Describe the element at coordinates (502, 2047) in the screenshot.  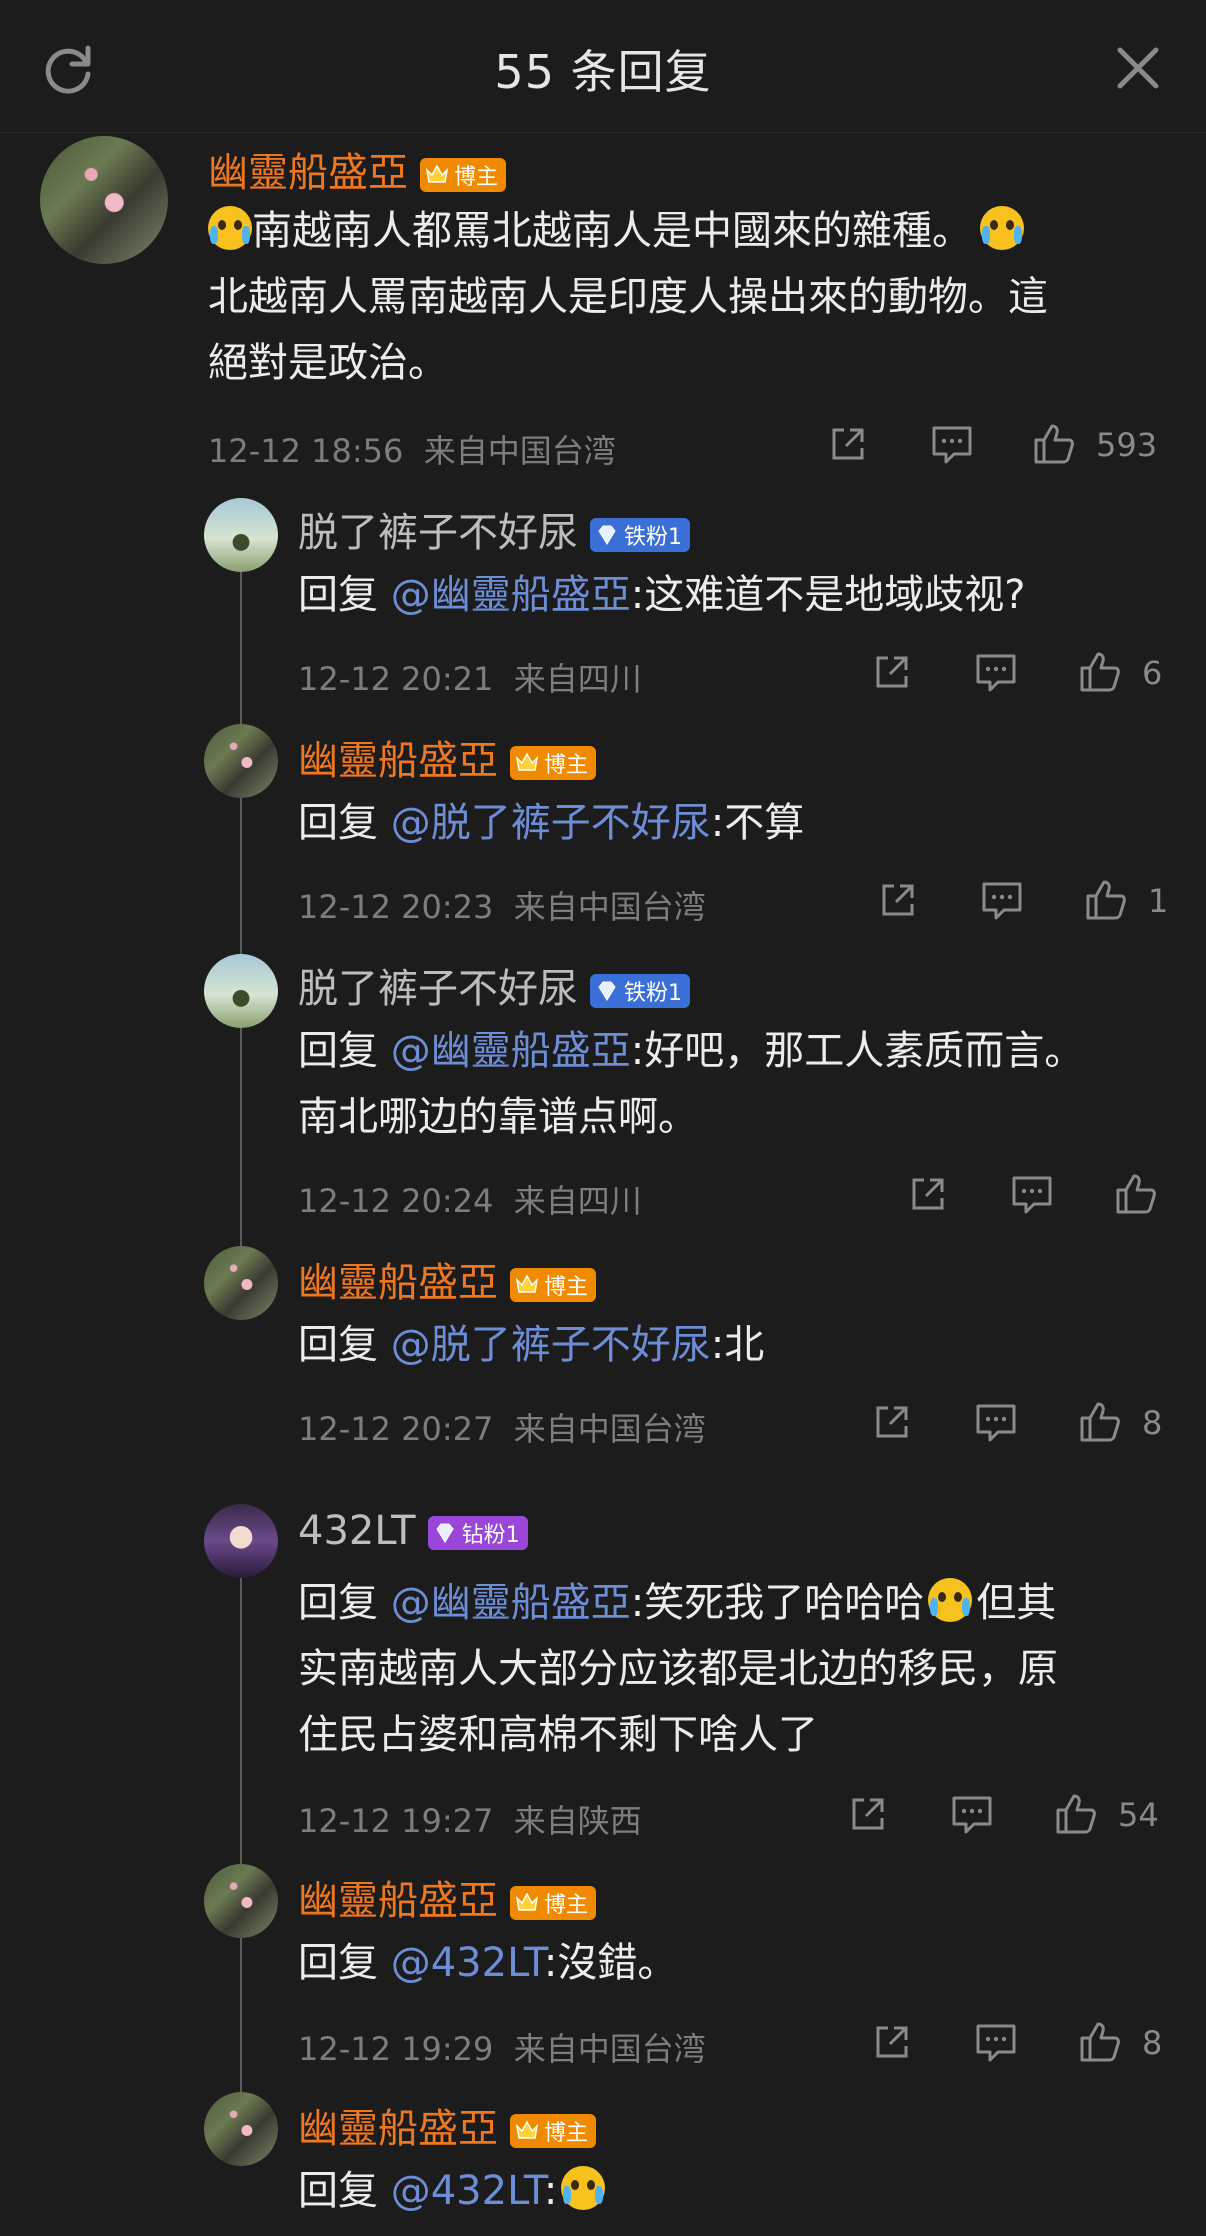
I see `reply-meta: 12-12 19:29 来自中国台湾` at that location.